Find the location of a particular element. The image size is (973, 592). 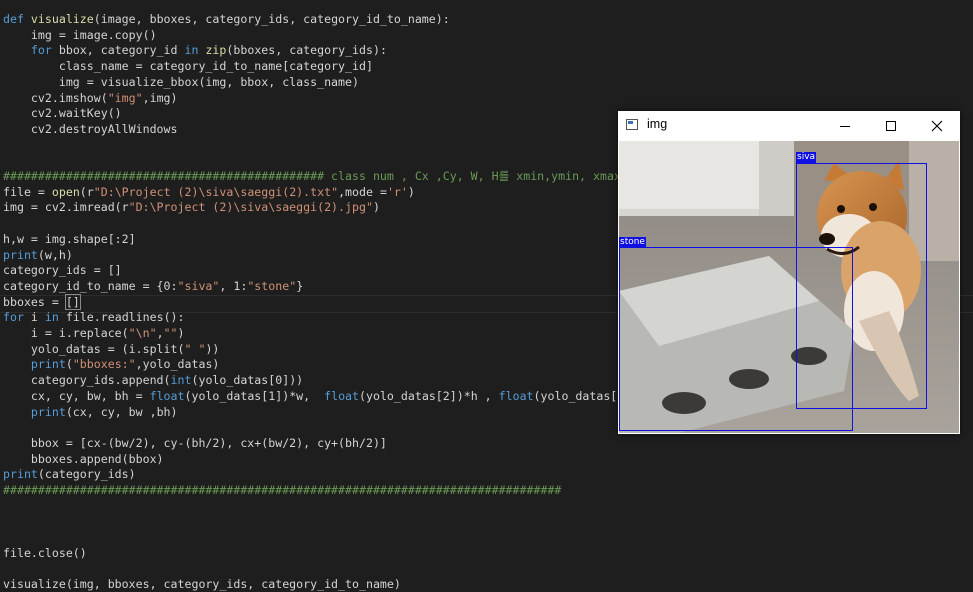

code-line: for i in file.readlines(): is located at coordinates (94, 317).